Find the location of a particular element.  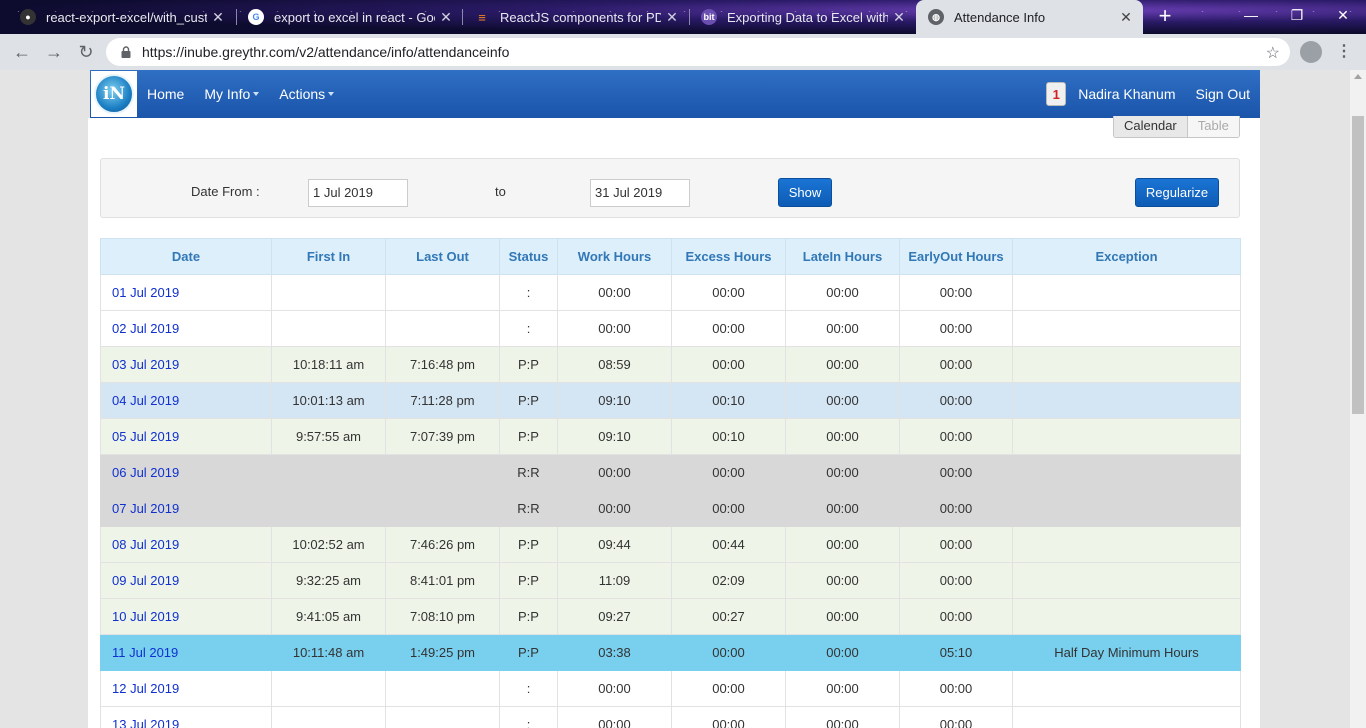

bookmark-star-icon: ☆ is located at coordinates (1273, 53).